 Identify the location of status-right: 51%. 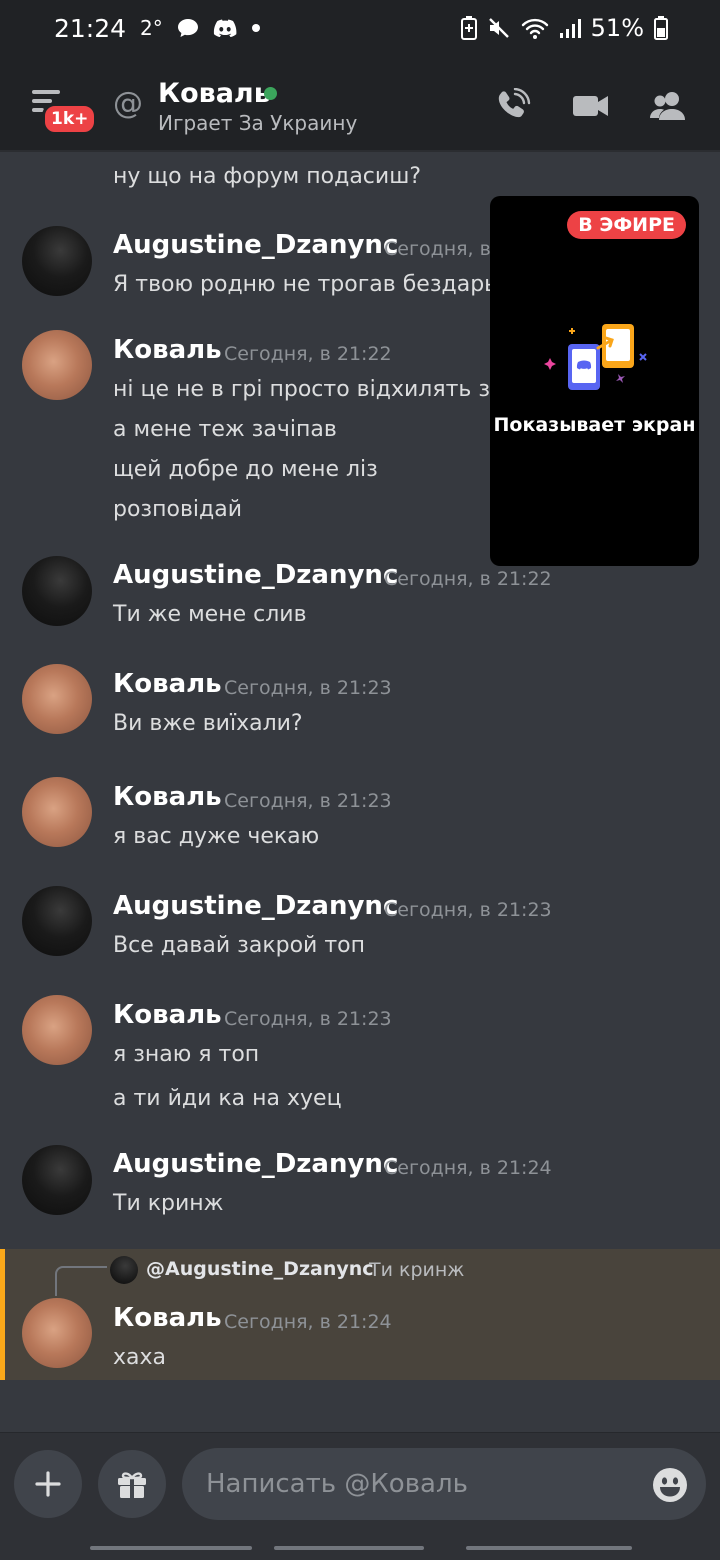
(564, 28).